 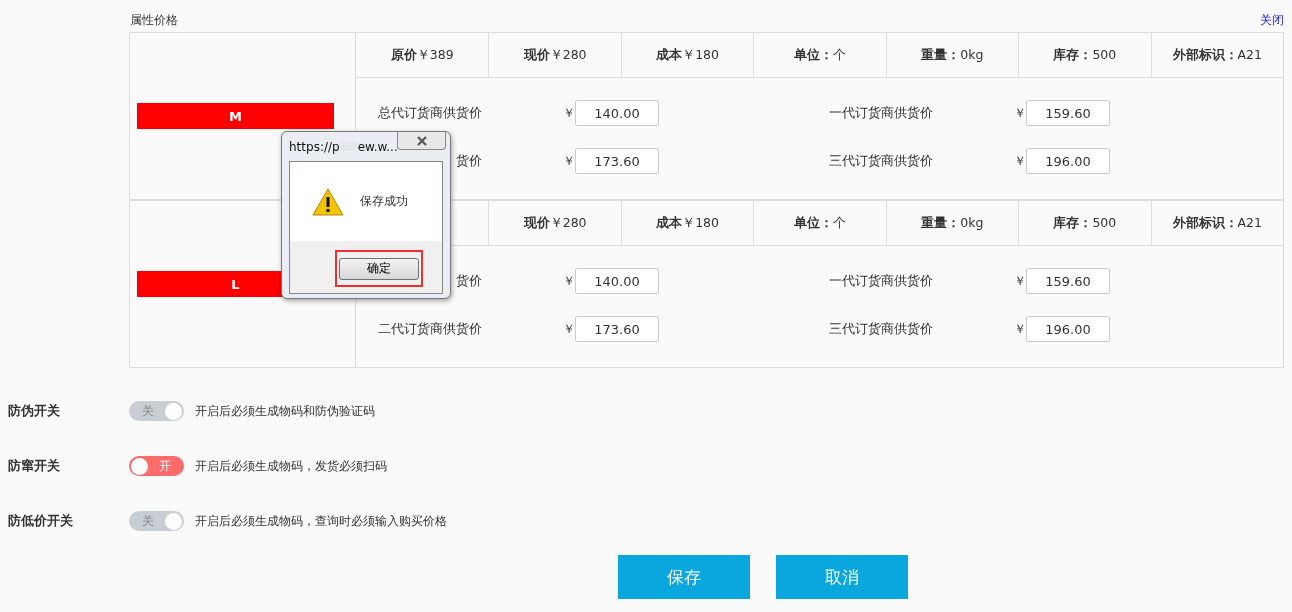 I want to click on attribute-text: 原价￥389, so click(x=422, y=55).